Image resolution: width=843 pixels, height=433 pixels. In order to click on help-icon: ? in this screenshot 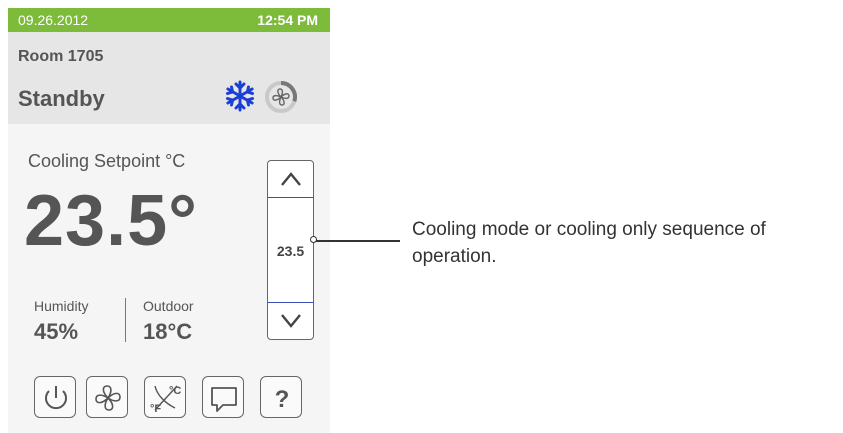, I will do `click(282, 399)`.